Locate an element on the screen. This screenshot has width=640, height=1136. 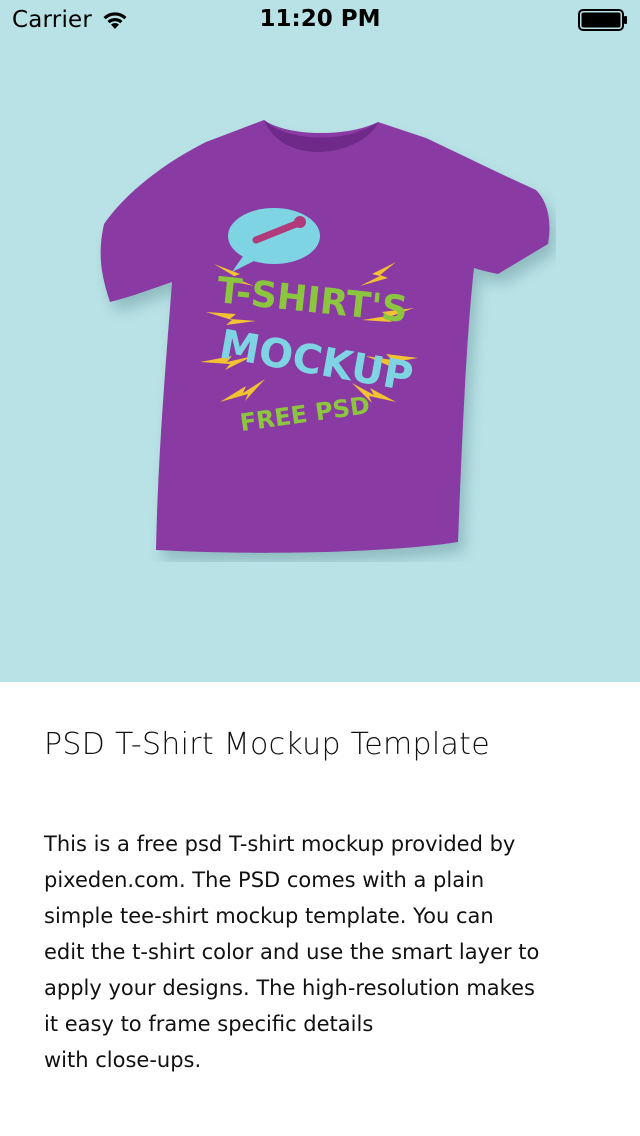
clock: 11:20 PM is located at coordinates (320, 19).